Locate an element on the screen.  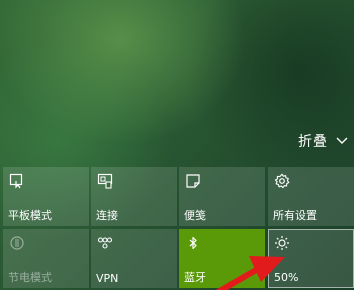
tile-tablet-mode: 平板模式 is located at coordinates (46, 196).